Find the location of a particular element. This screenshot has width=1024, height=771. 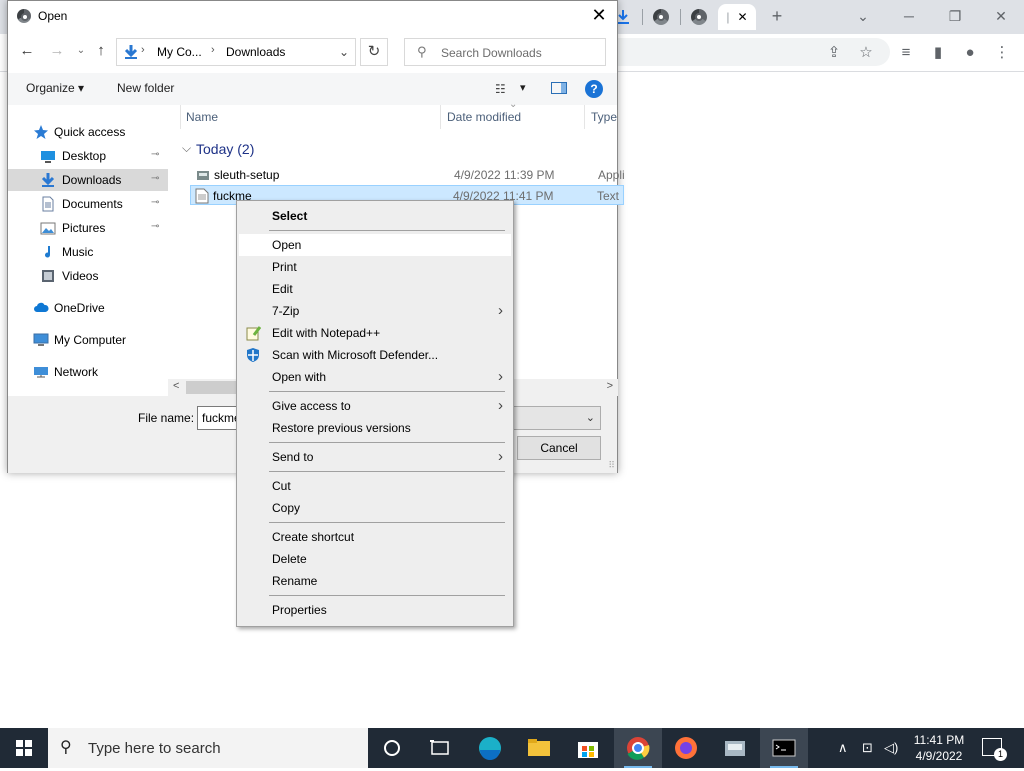

menu-item-copy: Copy is located at coordinates (375, 508).